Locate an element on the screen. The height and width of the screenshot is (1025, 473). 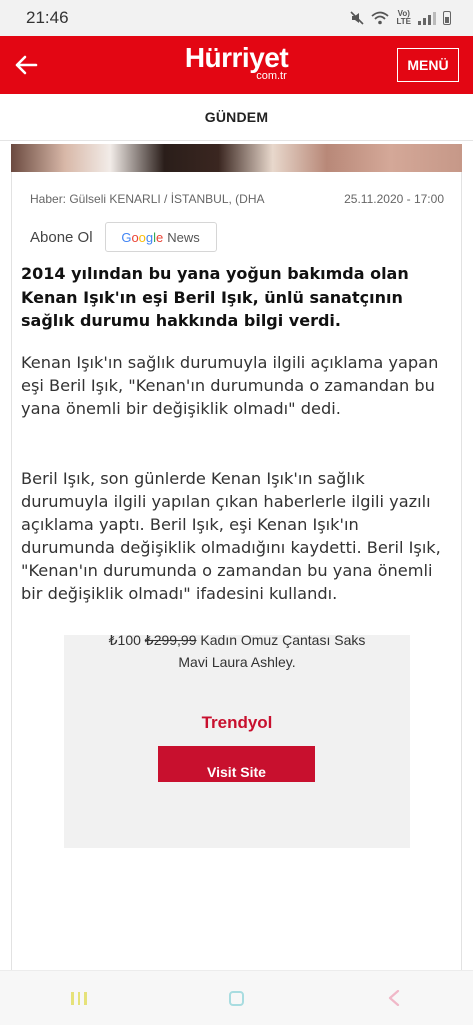
volte-icon: Vo) LTE is located at coordinates (403, 17).